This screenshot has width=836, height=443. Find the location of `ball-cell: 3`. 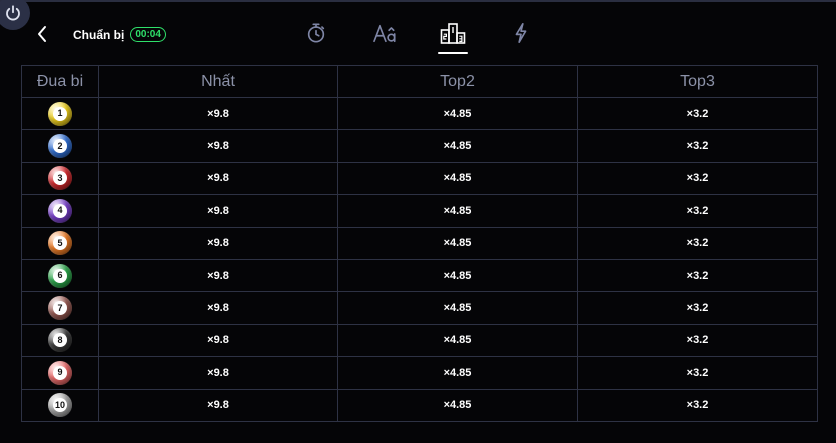

ball-cell: 3 is located at coordinates (60, 178).